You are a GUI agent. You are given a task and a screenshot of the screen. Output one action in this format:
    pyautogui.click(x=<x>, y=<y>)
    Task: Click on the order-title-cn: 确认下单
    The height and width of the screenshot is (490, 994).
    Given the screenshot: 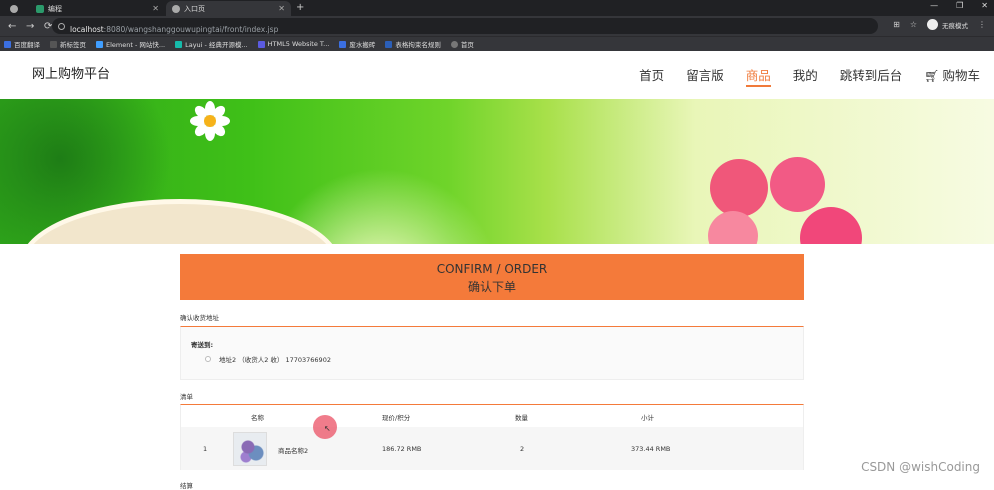 What is the action you would take?
    pyautogui.click(x=491, y=287)
    